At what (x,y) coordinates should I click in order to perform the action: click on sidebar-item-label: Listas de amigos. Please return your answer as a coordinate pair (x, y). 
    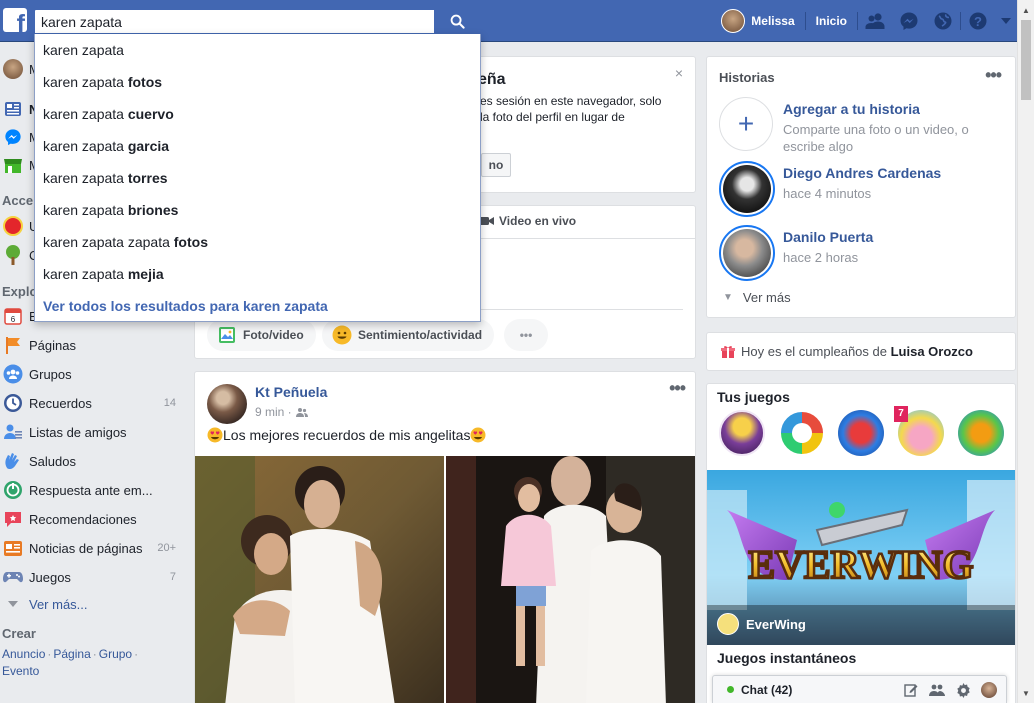
    Looking at the image, I should click on (78, 432).